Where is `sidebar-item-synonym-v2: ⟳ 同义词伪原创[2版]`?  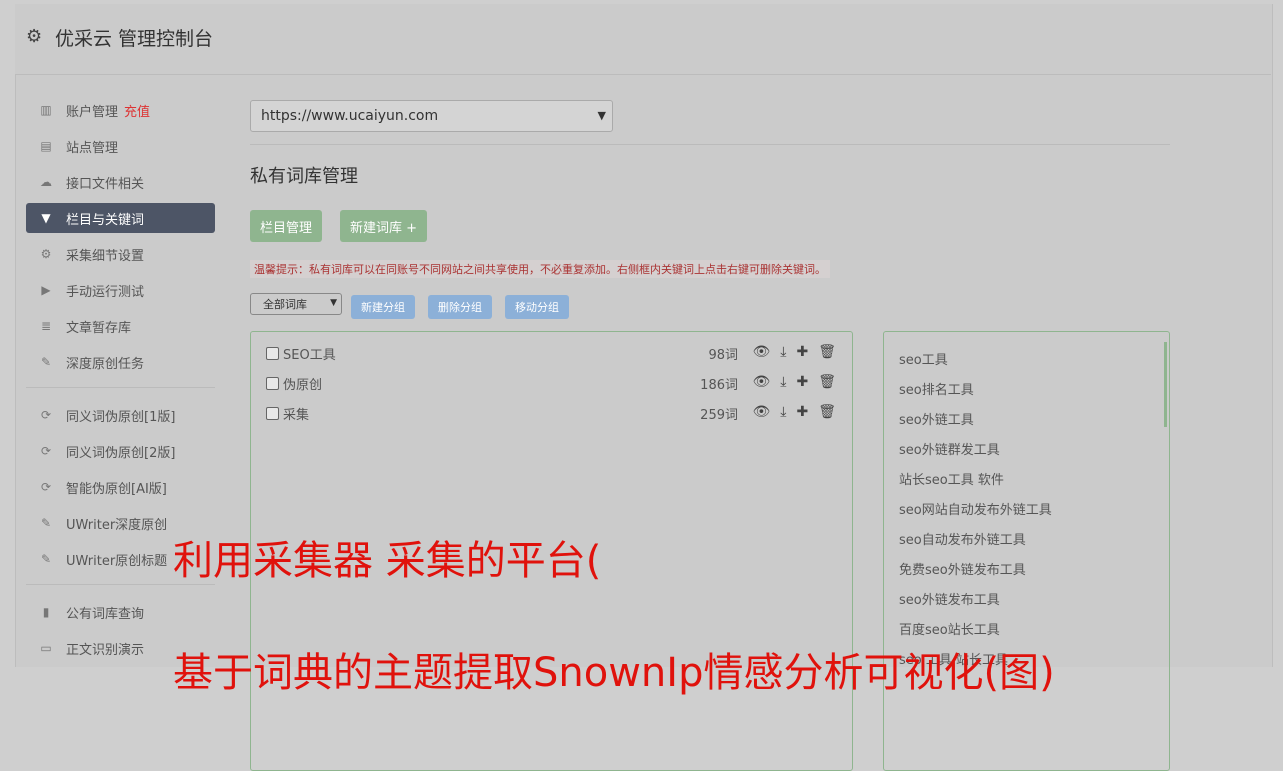
sidebar-item-synonym-v2: ⟳ 同义词伪原创[2版] is located at coordinates (120, 451).